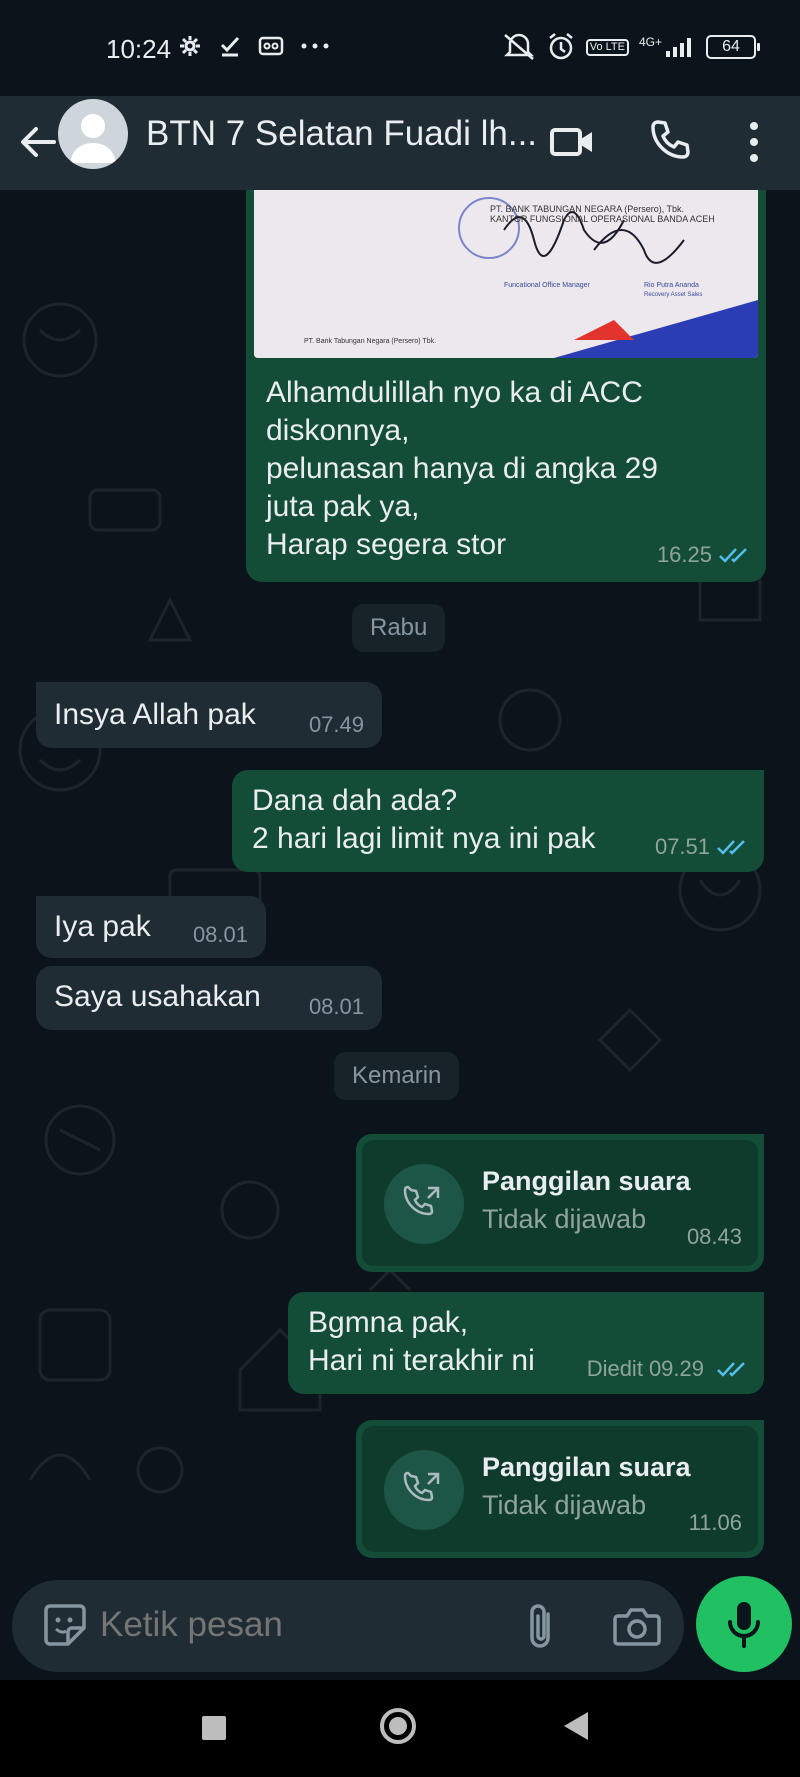  I want to click on home-button, so click(398, 1726).